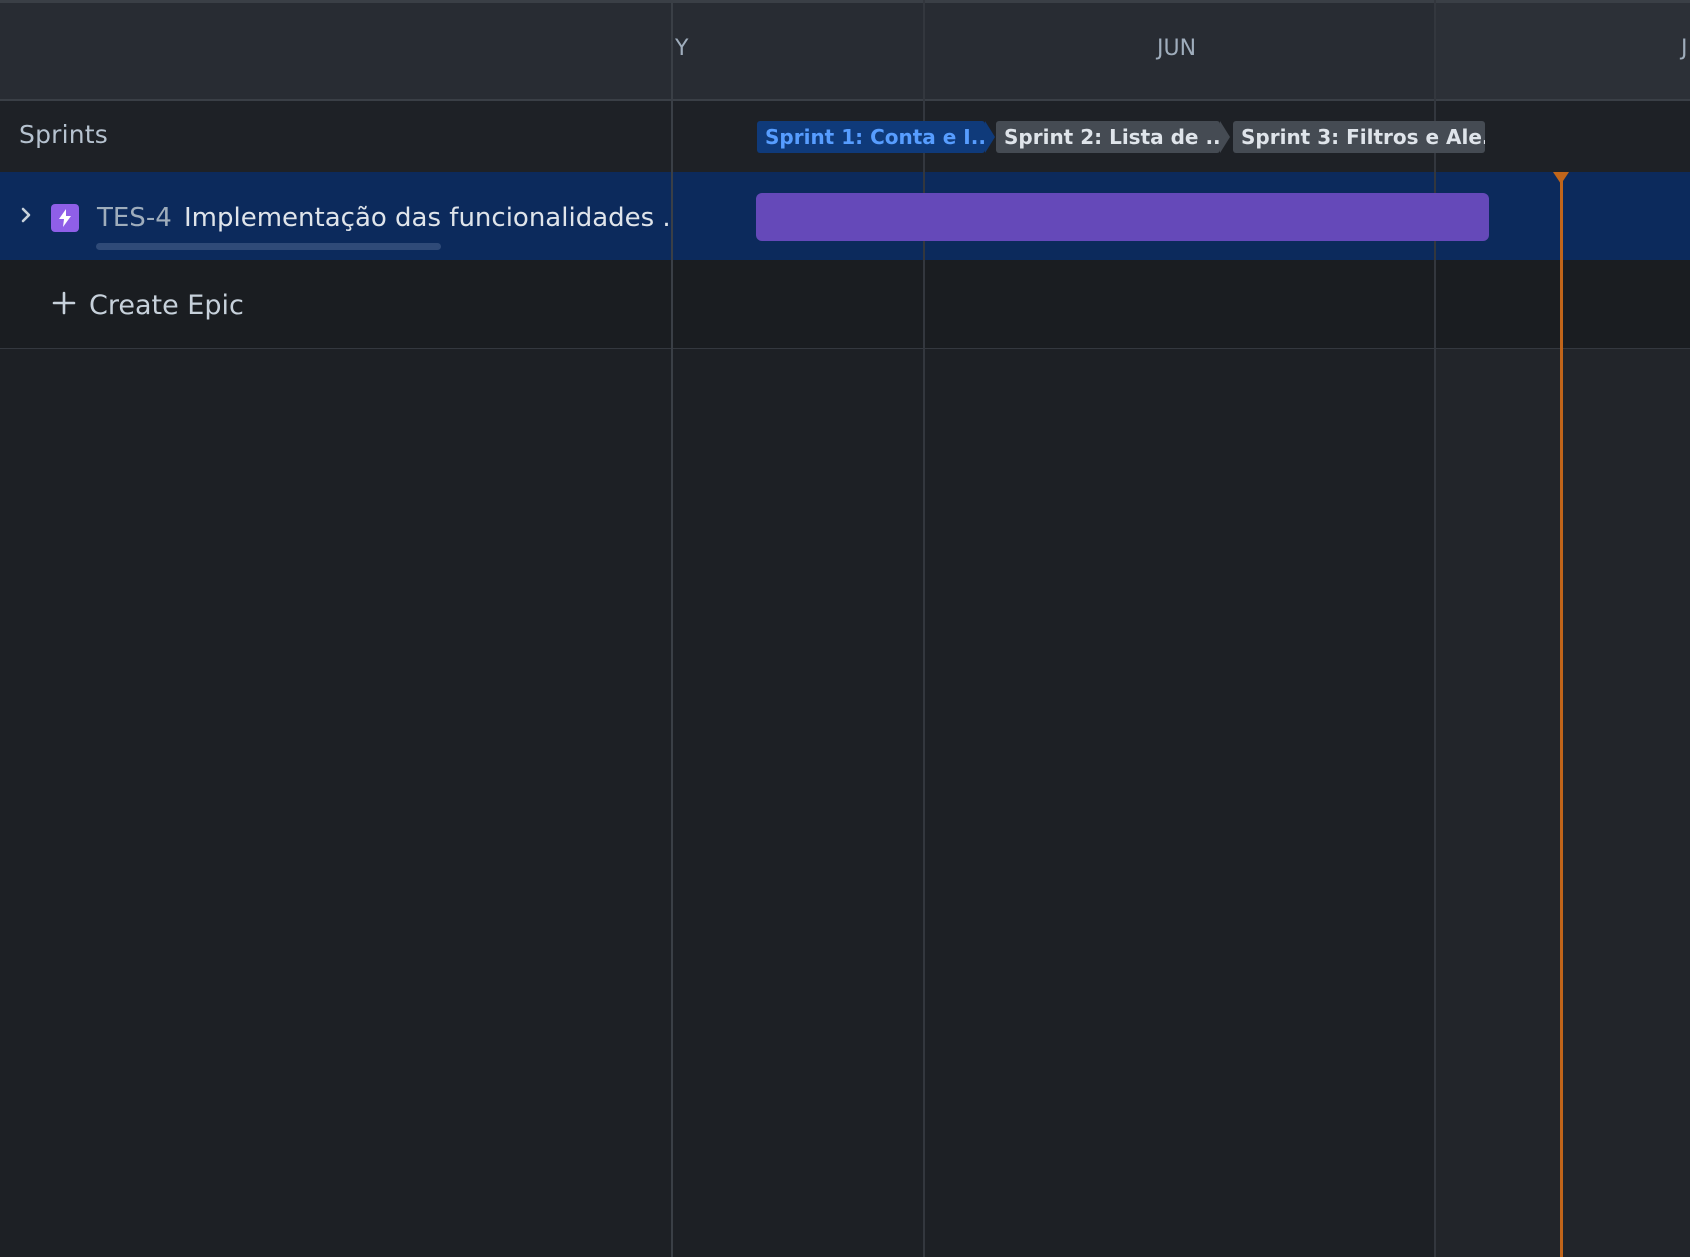 The height and width of the screenshot is (1257, 1690). I want to click on month-label-jul: J, so click(1684, 48).